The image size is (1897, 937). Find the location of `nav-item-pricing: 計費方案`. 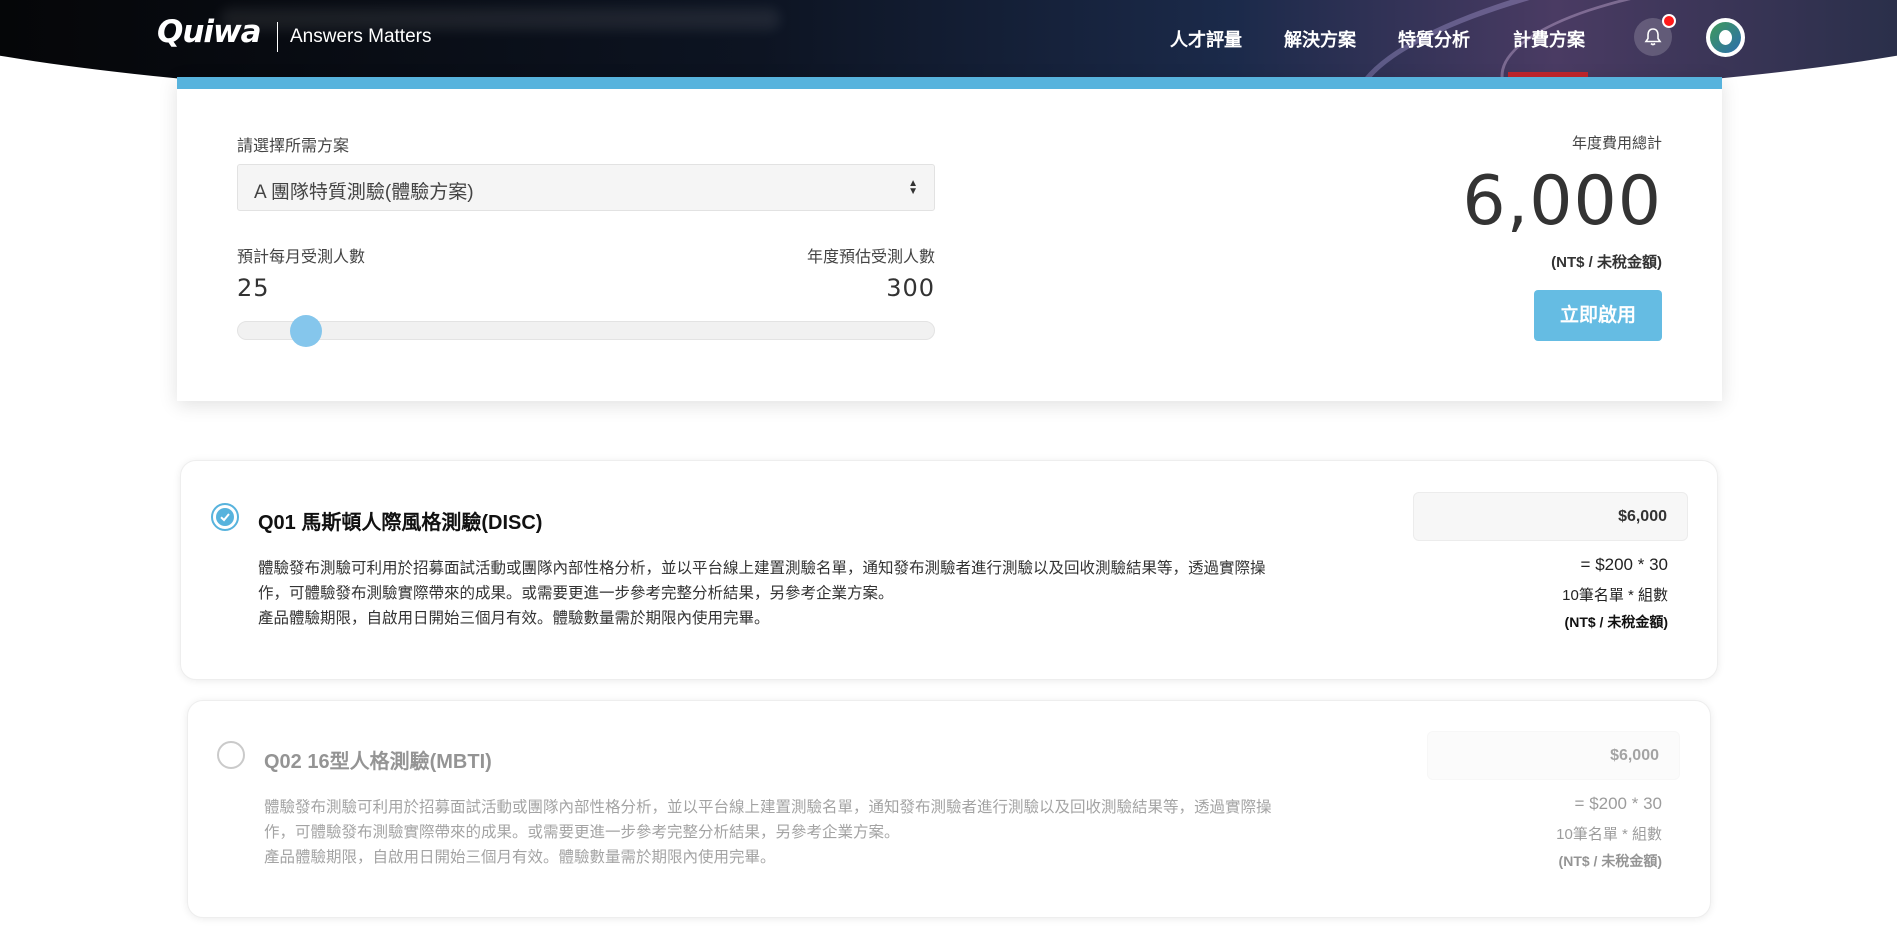

nav-item-pricing: 計費方案 is located at coordinates (1549, 39).